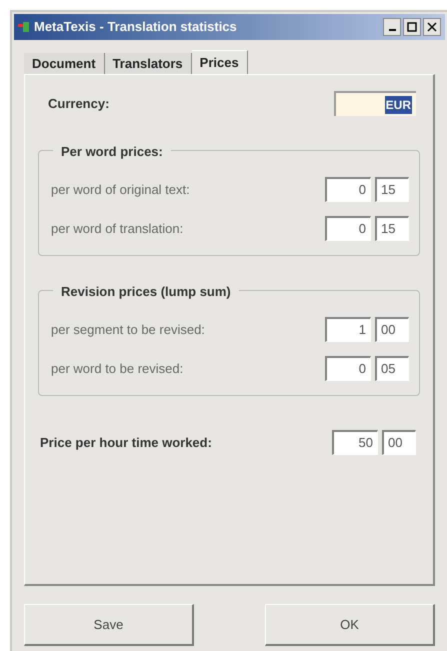 The image size is (447, 651). I want to click on maximize-icon, so click(412, 27).